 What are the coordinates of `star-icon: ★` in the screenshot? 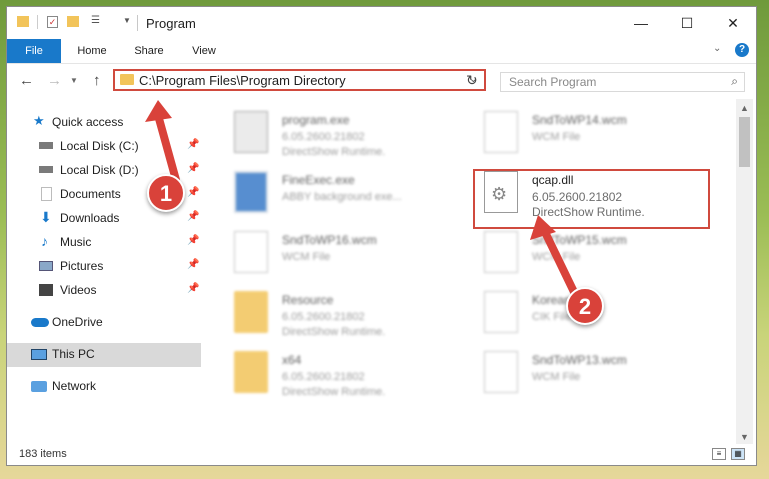 It's located at (39, 120).